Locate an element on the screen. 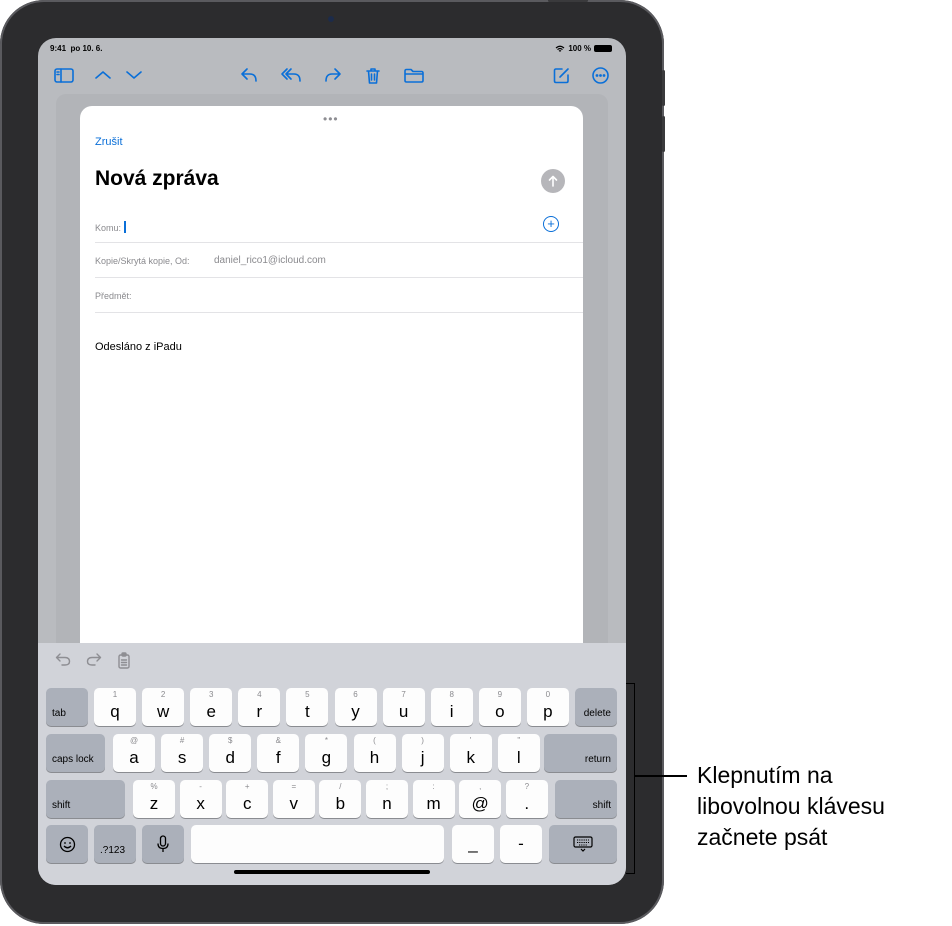 This screenshot has width=952, height=926. reply-button is located at coordinates (249, 75).